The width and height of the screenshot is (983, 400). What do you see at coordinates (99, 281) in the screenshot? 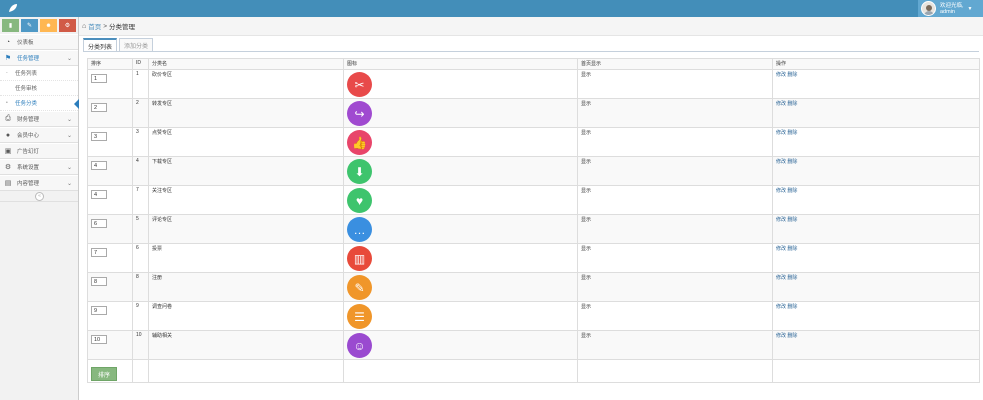
I see `sort-input: 8` at bounding box center [99, 281].